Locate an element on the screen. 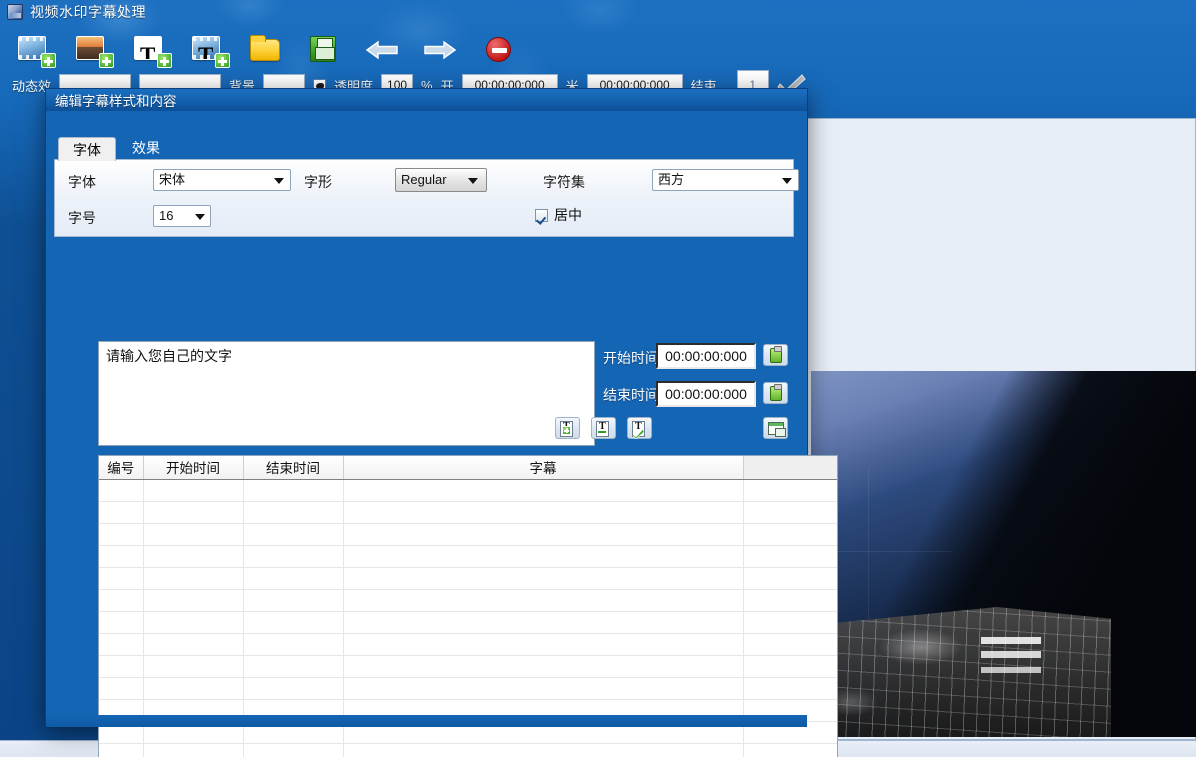 Image resolution: width=1196 pixels, height=757 pixels. add-text-button: T is located at coordinates (153, 50).